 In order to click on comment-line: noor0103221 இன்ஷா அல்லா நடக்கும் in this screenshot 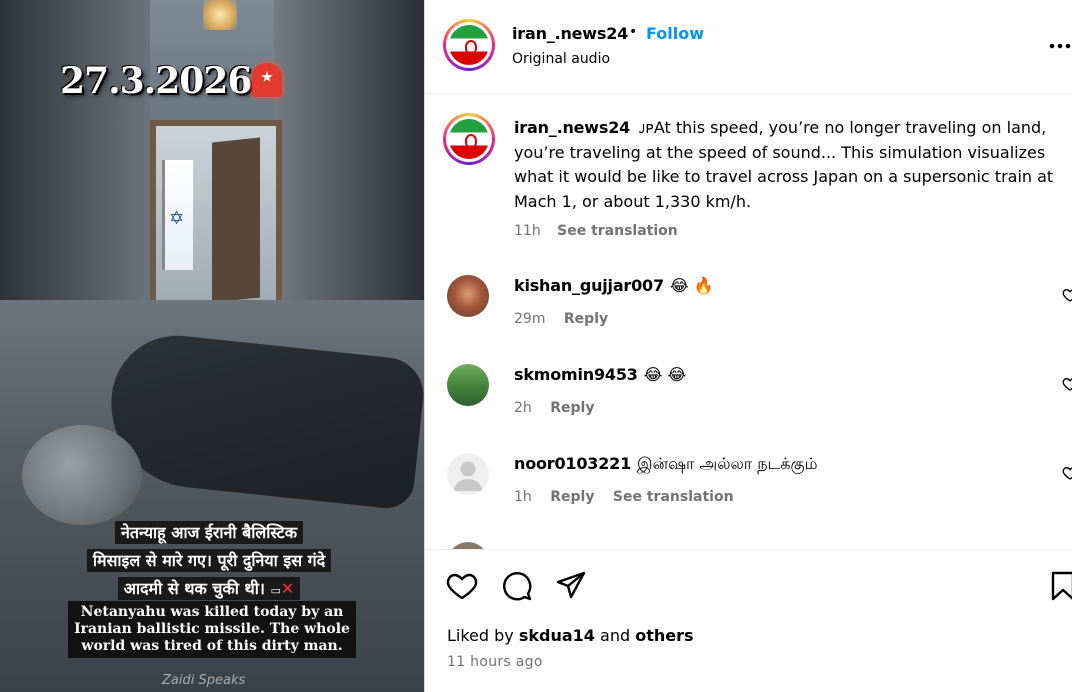, I will do `click(665, 464)`.